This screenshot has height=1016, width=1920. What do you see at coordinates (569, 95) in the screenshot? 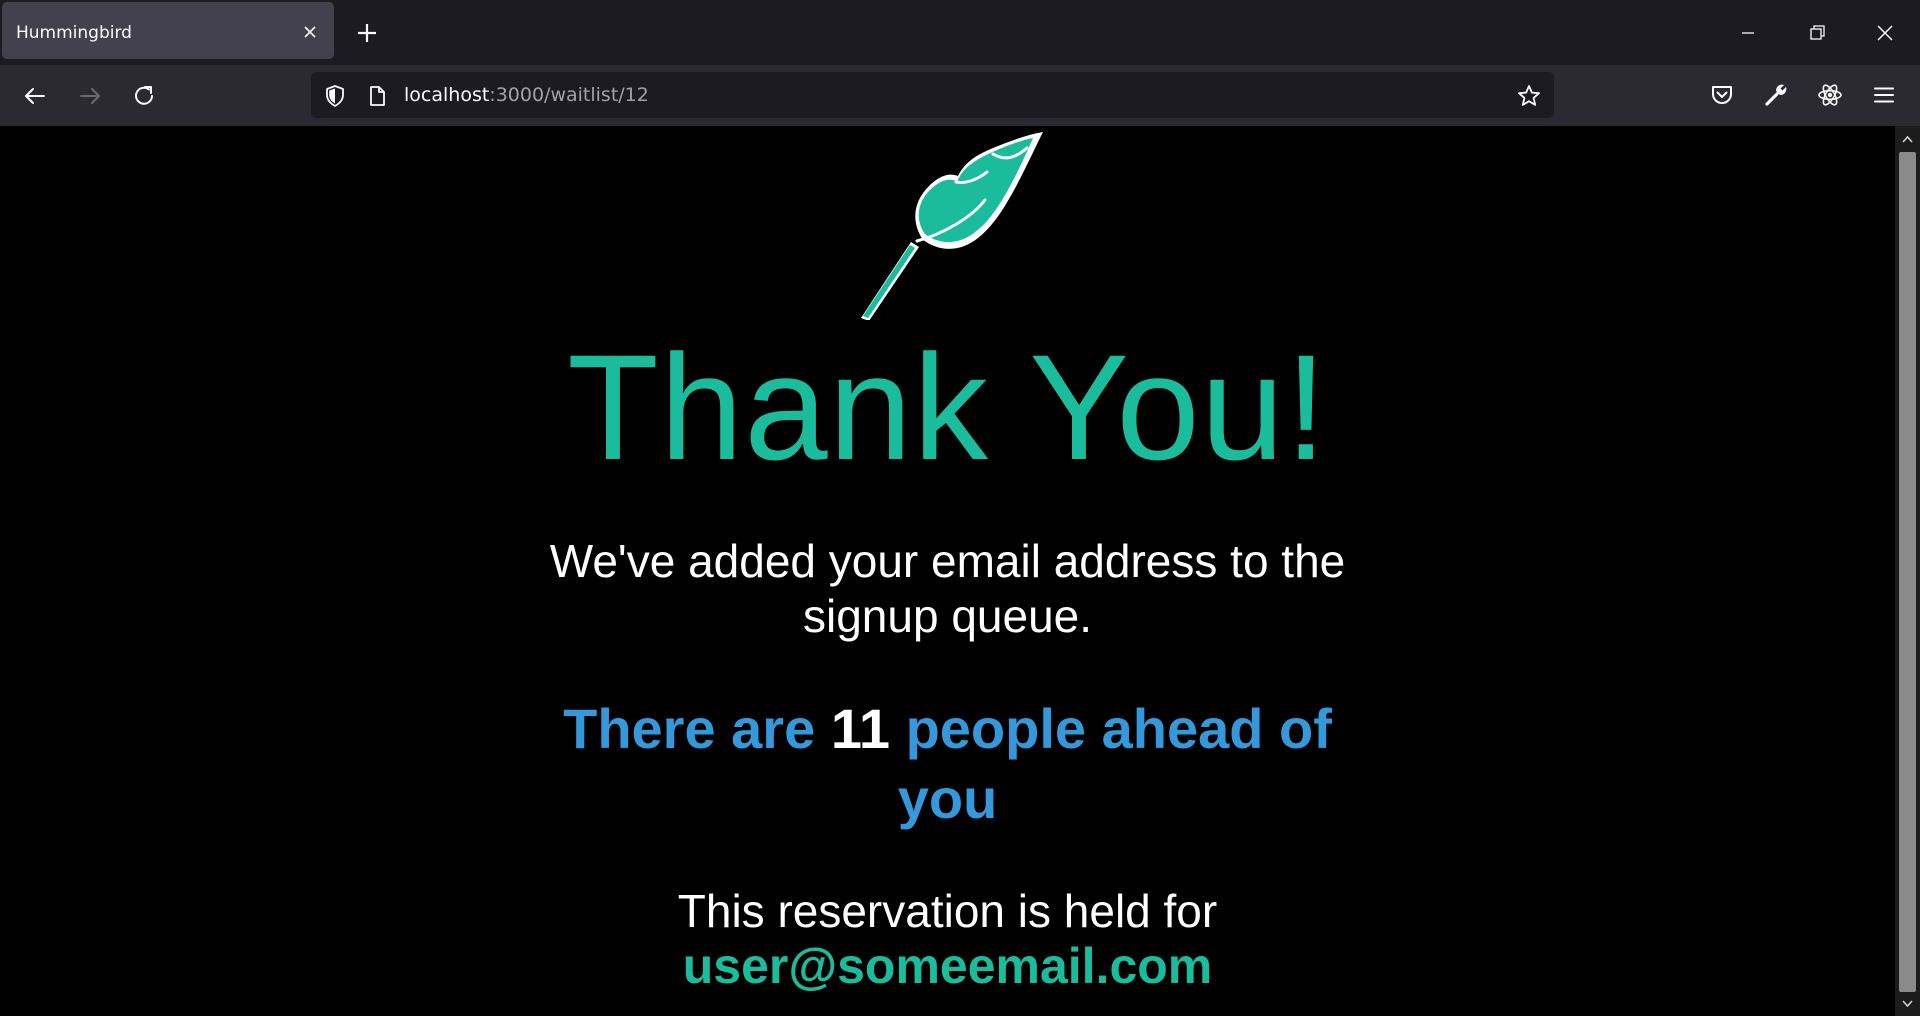
I see `url-path: :3000/waitlist/12` at bounding box center [569, 95].